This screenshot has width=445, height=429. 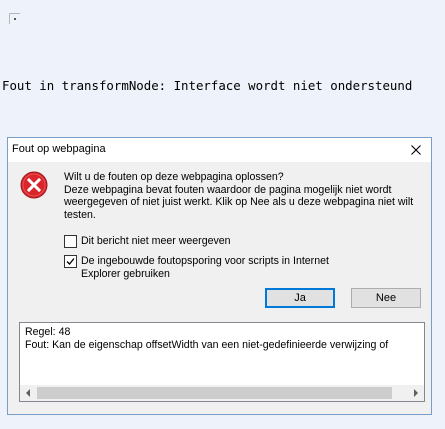 I want to click on dialog-titlebar: Fout op webpagina, so click(x=219, y=150).